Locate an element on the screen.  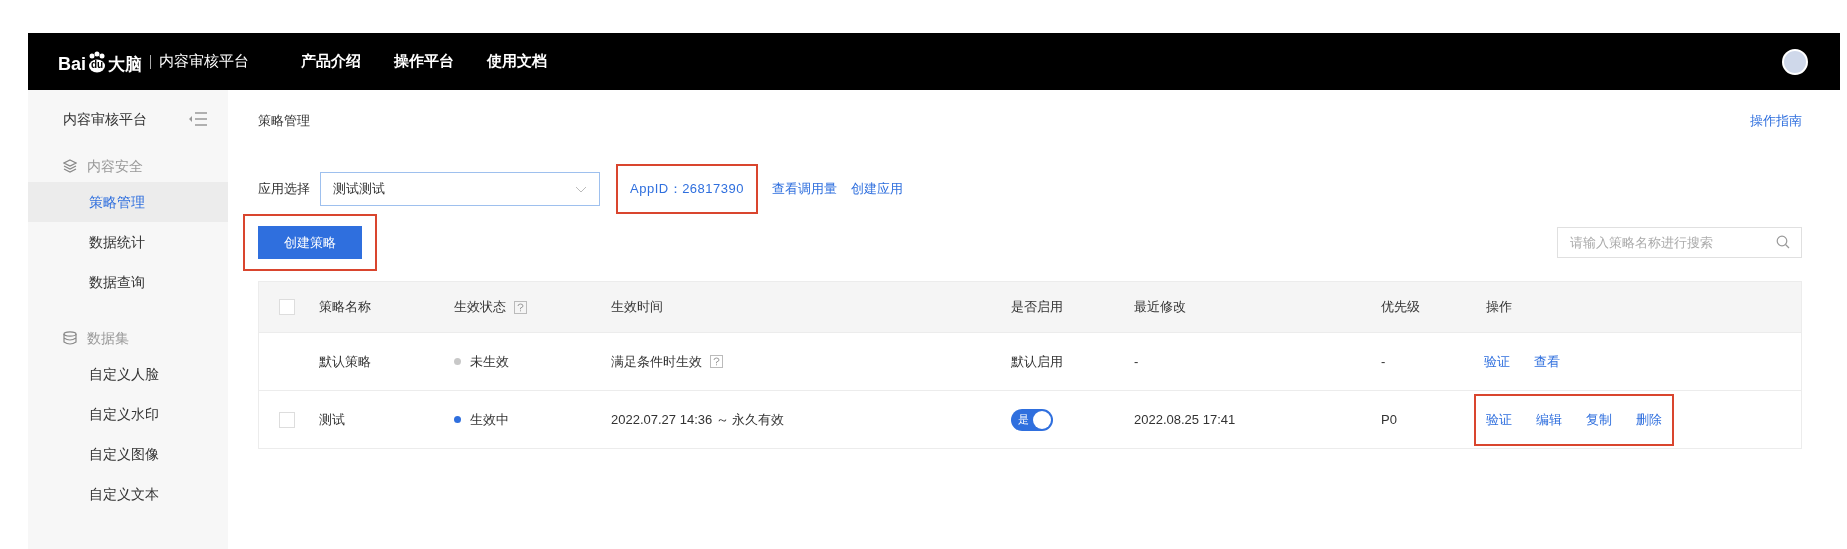
column-header: 策略名称 is located at coordinates (345, 307).